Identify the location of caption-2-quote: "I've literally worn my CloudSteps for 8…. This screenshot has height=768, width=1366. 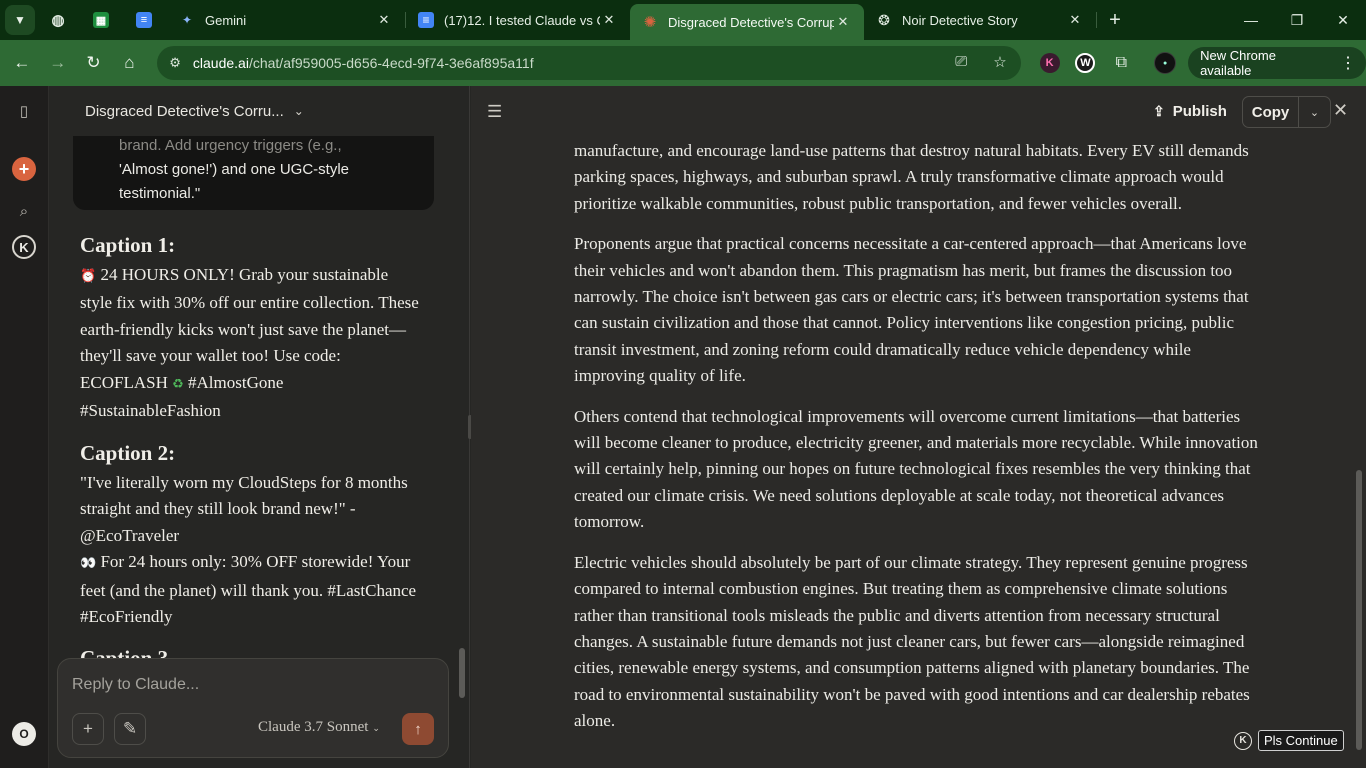
(244, 509).